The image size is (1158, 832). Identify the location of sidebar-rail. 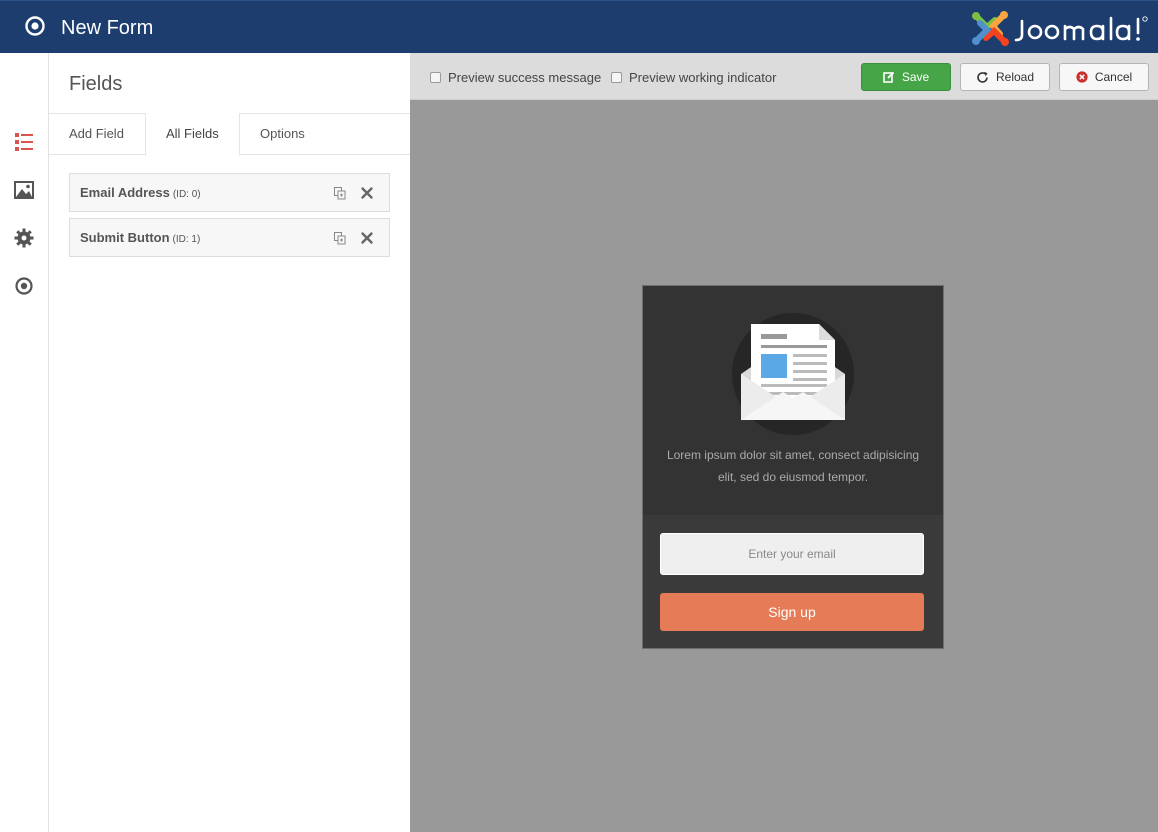
(24, 442).